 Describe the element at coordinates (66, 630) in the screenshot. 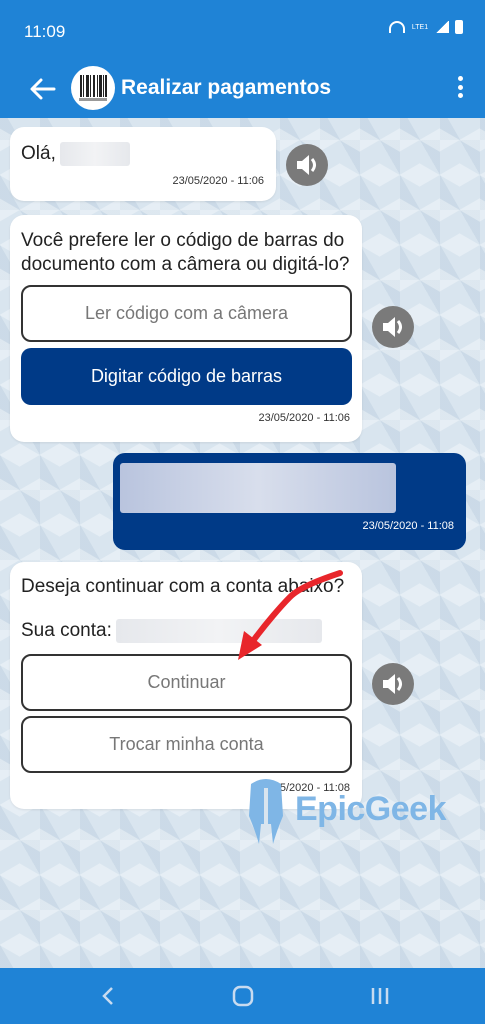

I see `account-label: Sua conta:` at that location.